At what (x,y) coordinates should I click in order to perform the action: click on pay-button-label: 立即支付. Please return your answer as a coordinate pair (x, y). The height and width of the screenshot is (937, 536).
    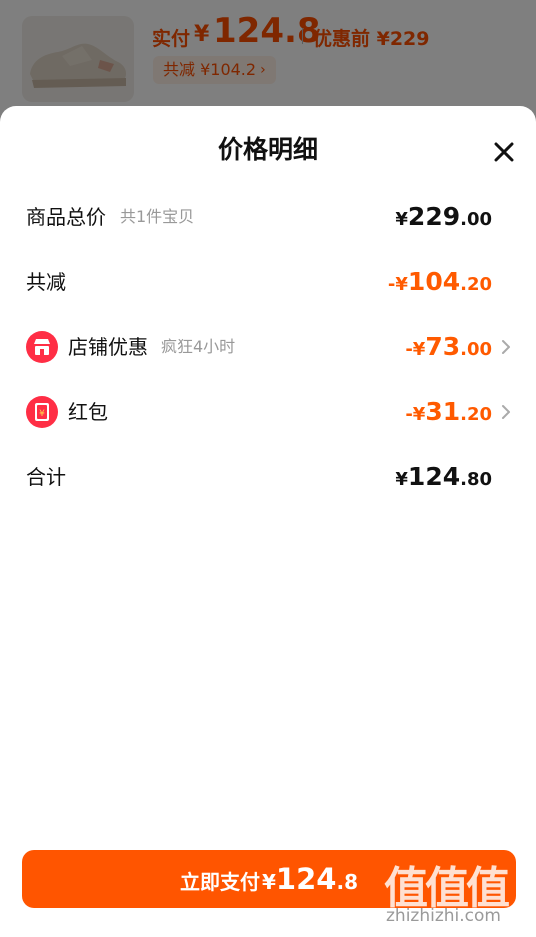
    Looking at the image, I should click on (220, 882).